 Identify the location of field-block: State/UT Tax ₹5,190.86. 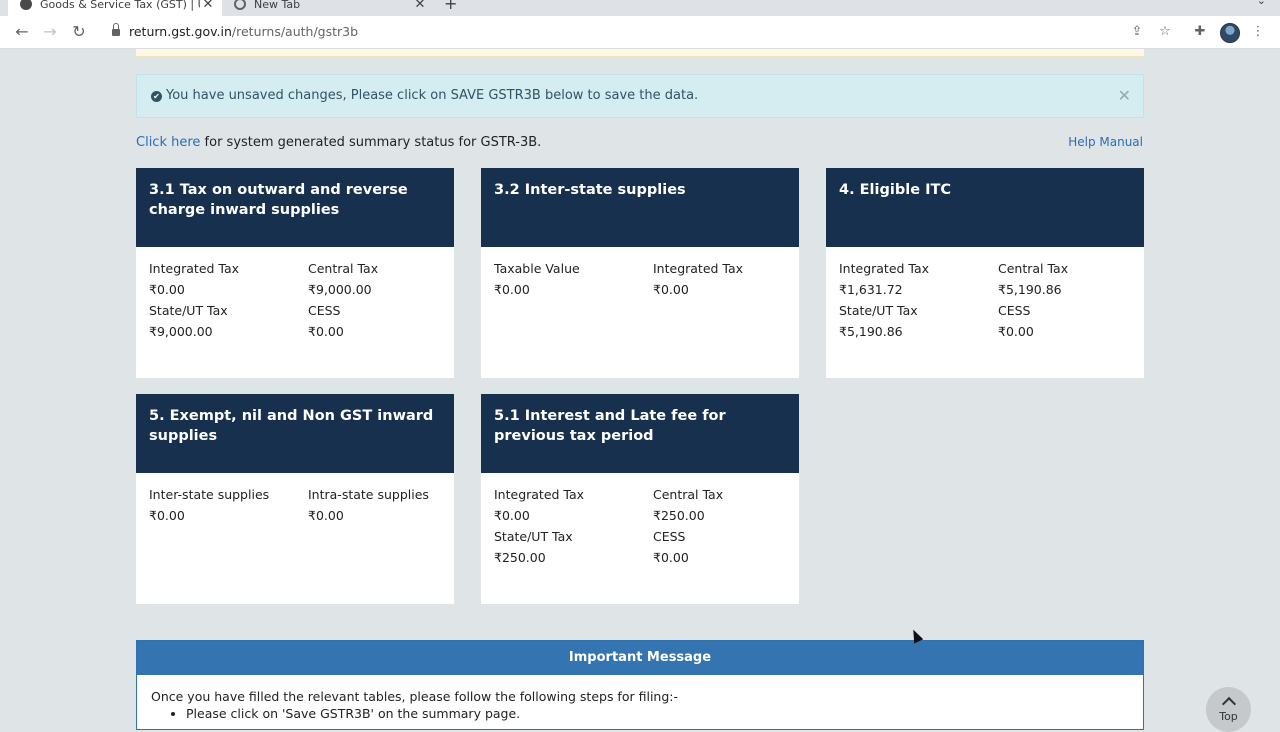
(918, 321).